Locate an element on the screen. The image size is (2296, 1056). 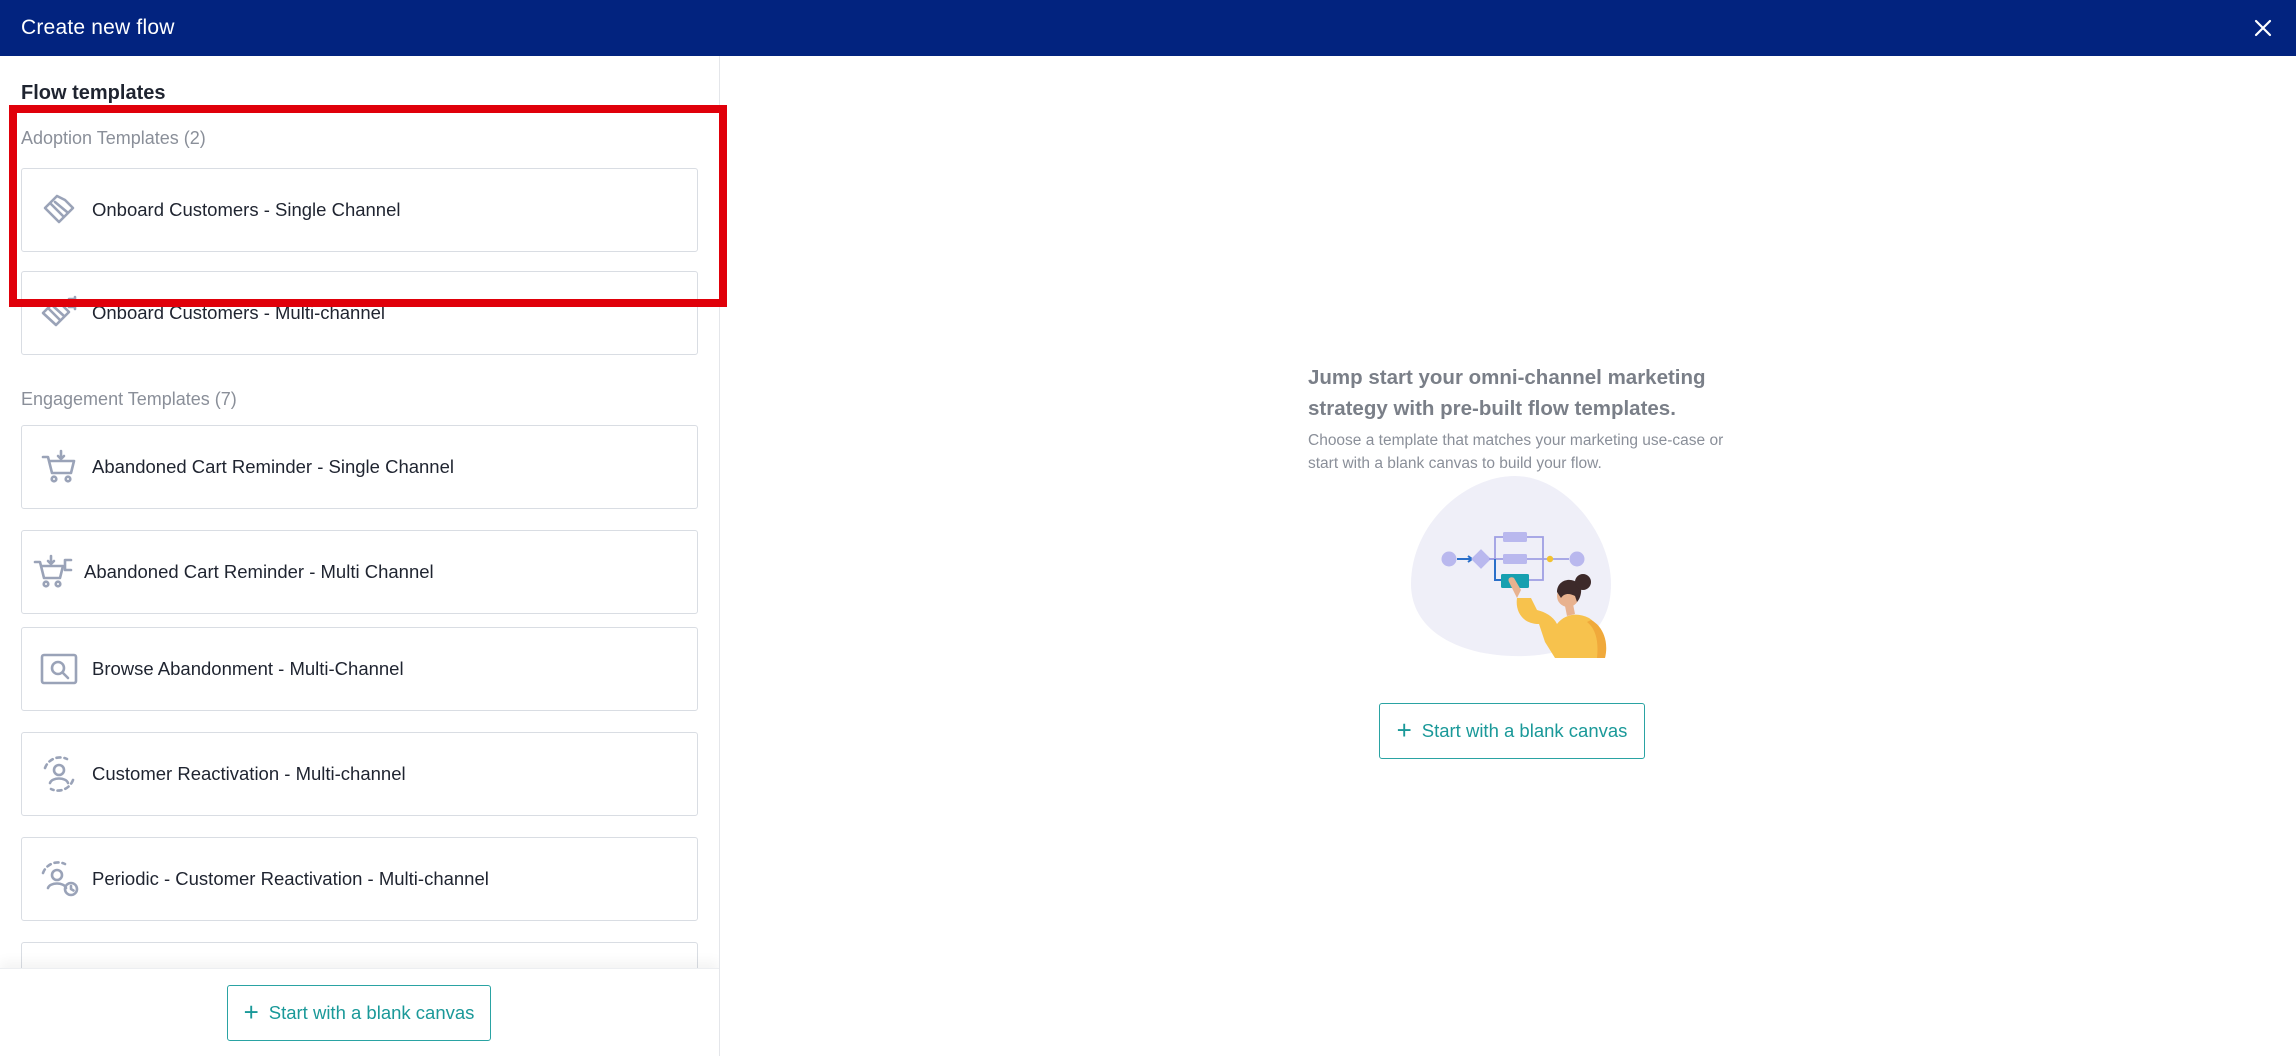
template-card-reactivation: Customer Reactivation - Multi-channel is located at coordinates (359, 774).